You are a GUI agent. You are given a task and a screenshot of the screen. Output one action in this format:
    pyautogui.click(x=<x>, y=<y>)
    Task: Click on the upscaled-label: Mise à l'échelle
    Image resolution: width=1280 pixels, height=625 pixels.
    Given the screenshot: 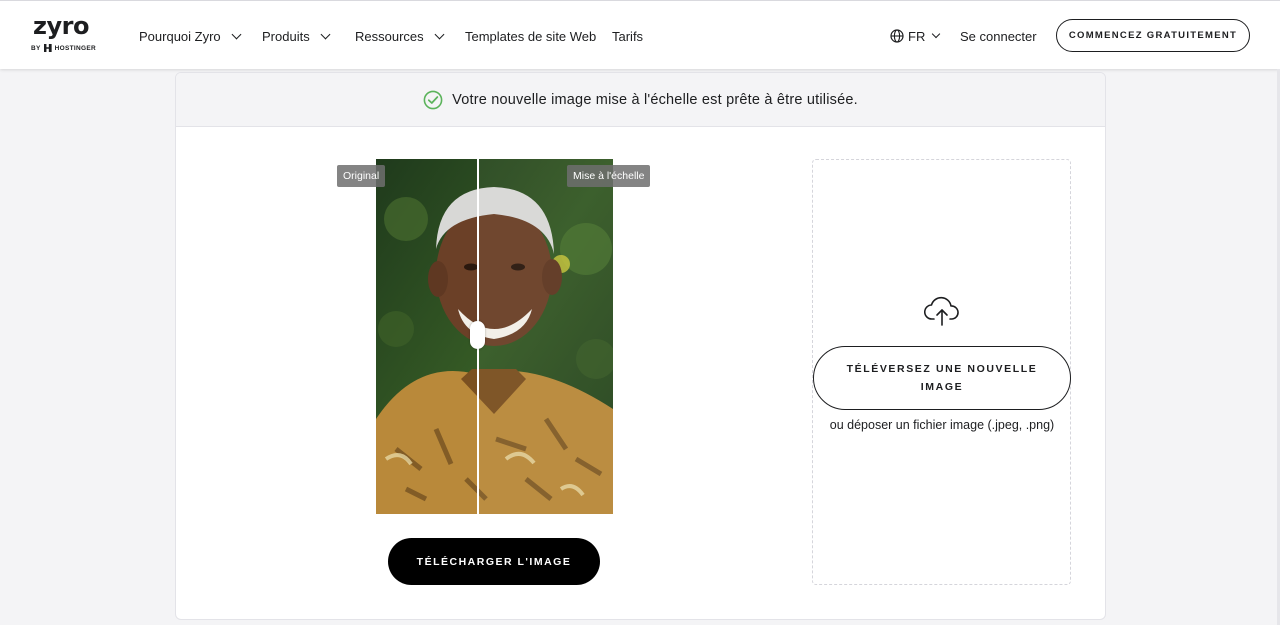 What is the action you would take?
    pyautogui.click(x=609, y=176)
    